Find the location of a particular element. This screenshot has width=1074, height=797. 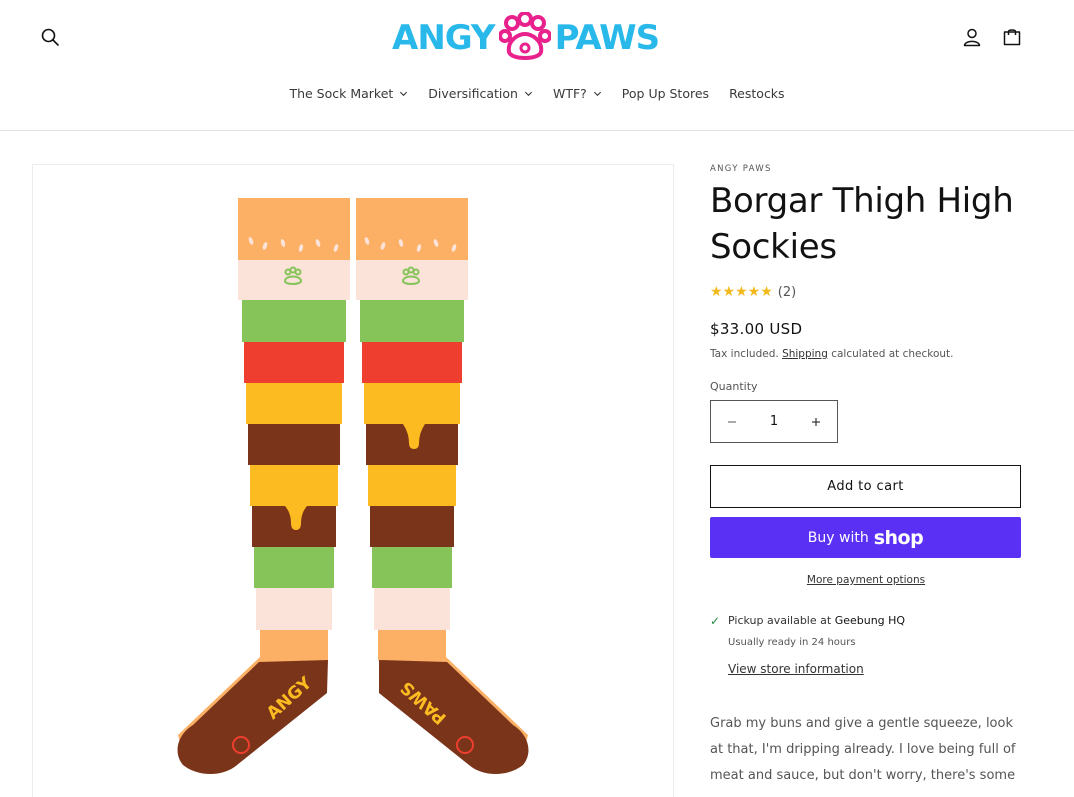

pickup-ready-time: Usually ready in 24 hours is located at coordinates (792, 642).